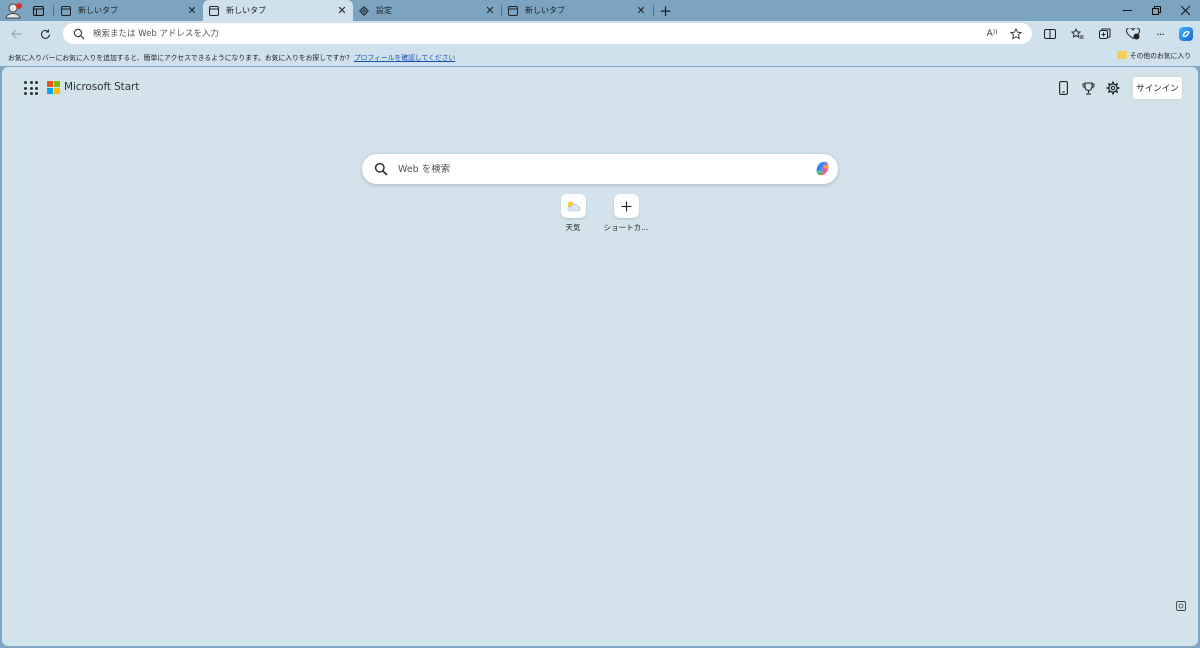 Image resolution: width=1200 pixels, height=648 pixels. I want to click on minimize-icon, so click(1127, 10).